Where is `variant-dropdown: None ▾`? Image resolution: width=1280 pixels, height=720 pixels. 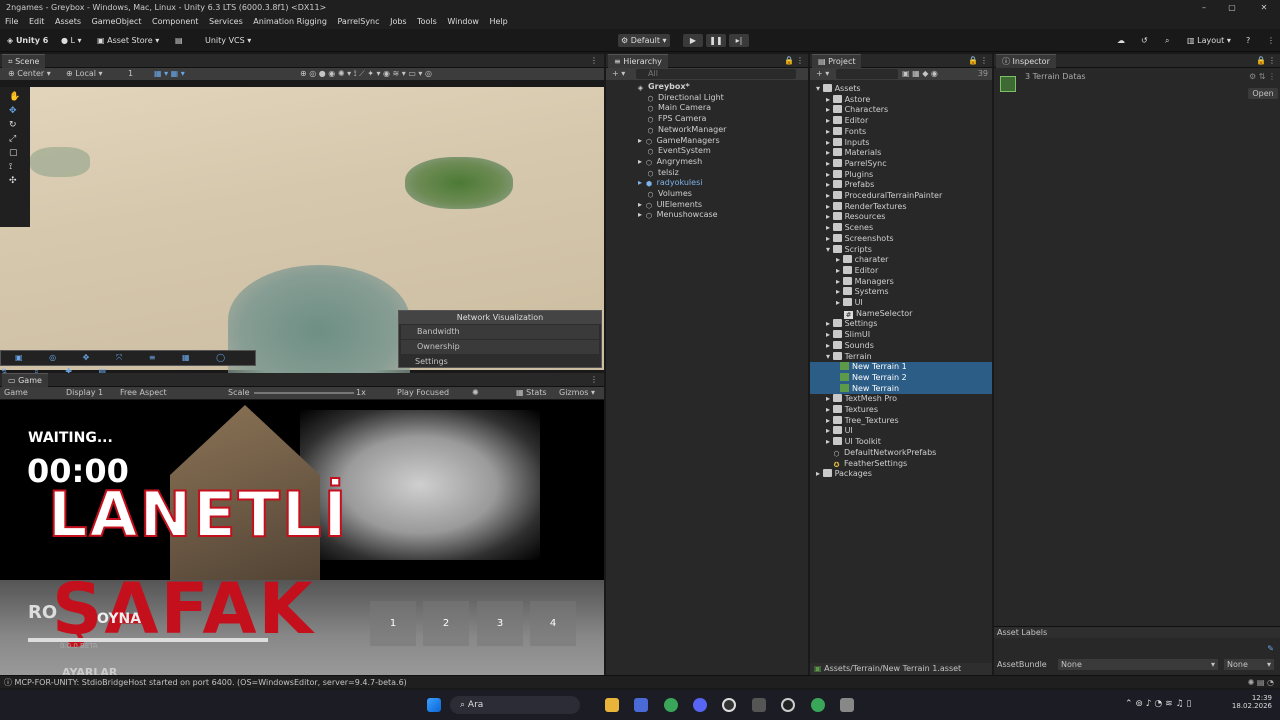 variant-dropdown: None ▾ is located at coordinates (1249, 664).